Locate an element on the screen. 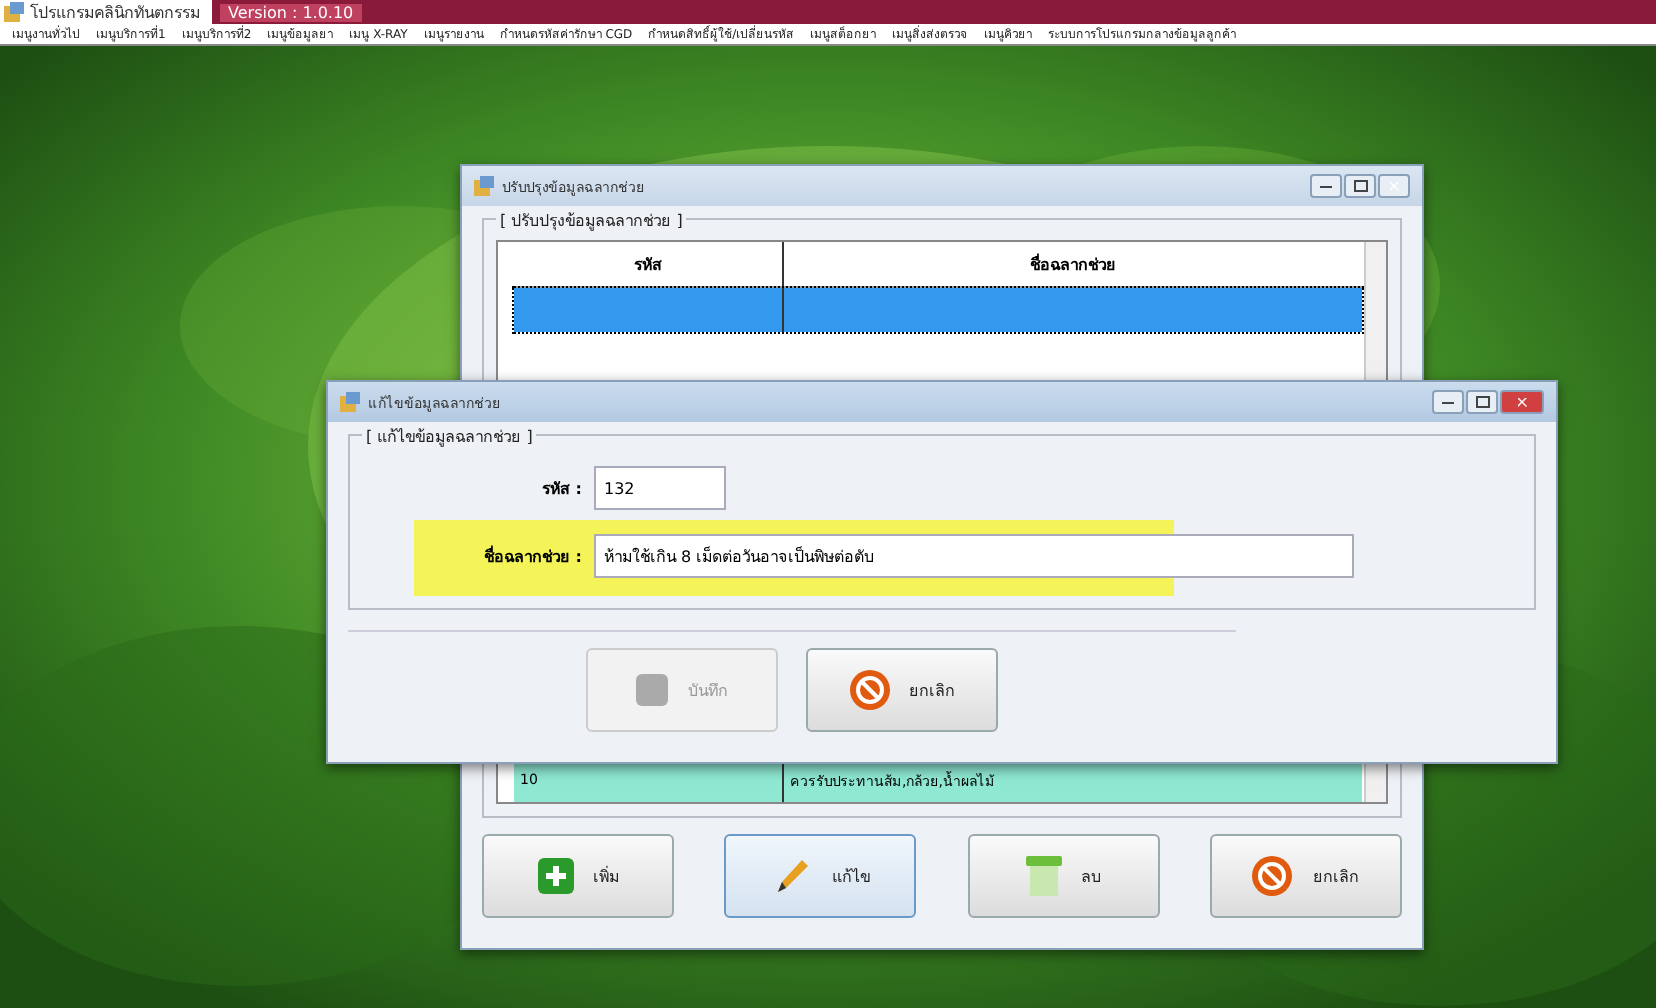 Image resolution: width=1656 pixels, height=1008 pixels. field-label: ชื่อฉลากช่วย : is located at coordinates (532, 556).